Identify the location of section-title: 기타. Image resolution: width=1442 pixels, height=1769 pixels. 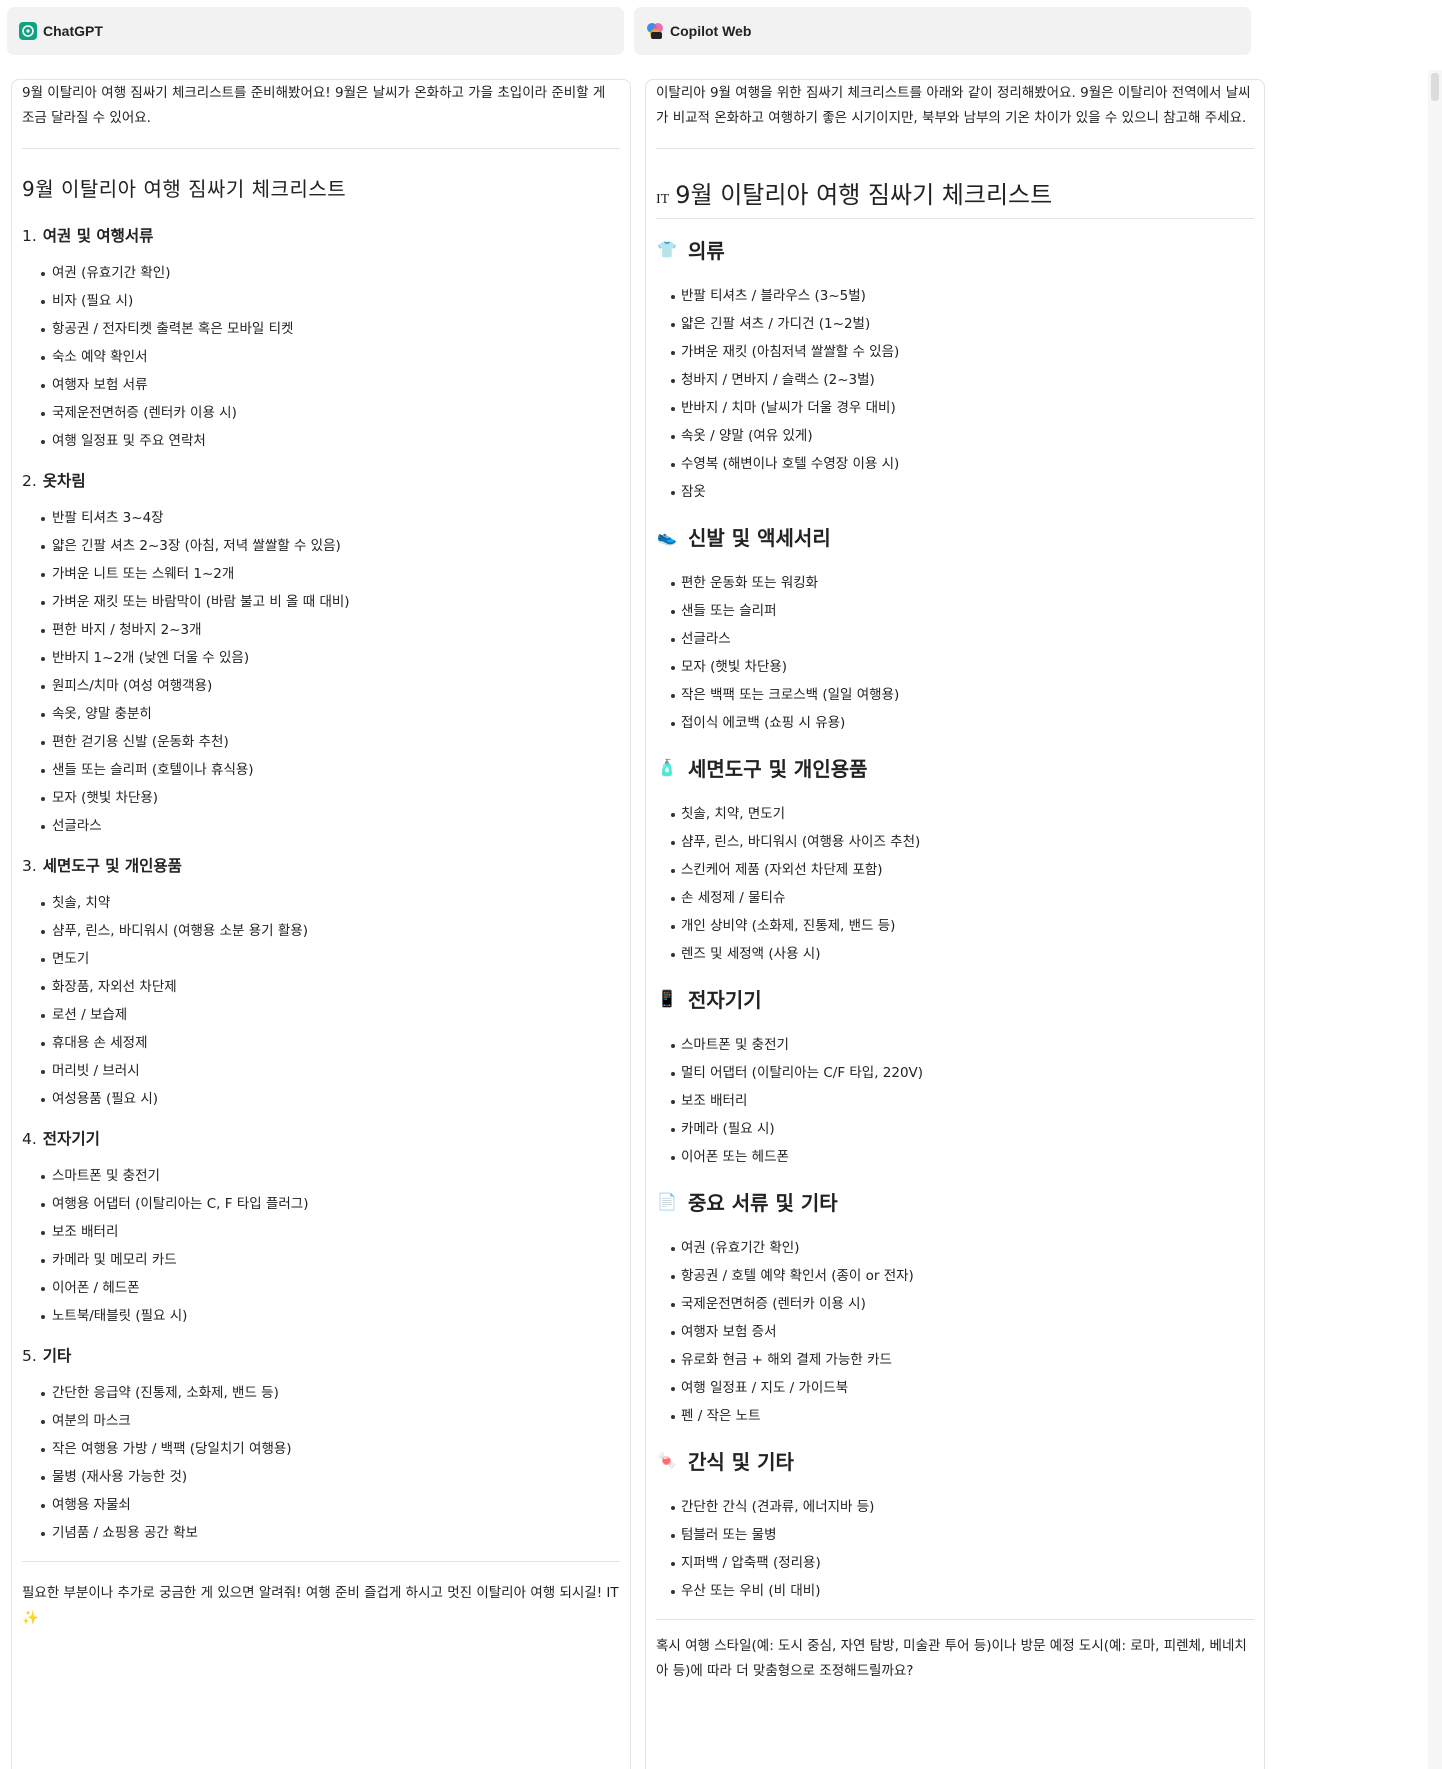
(57, 1356).